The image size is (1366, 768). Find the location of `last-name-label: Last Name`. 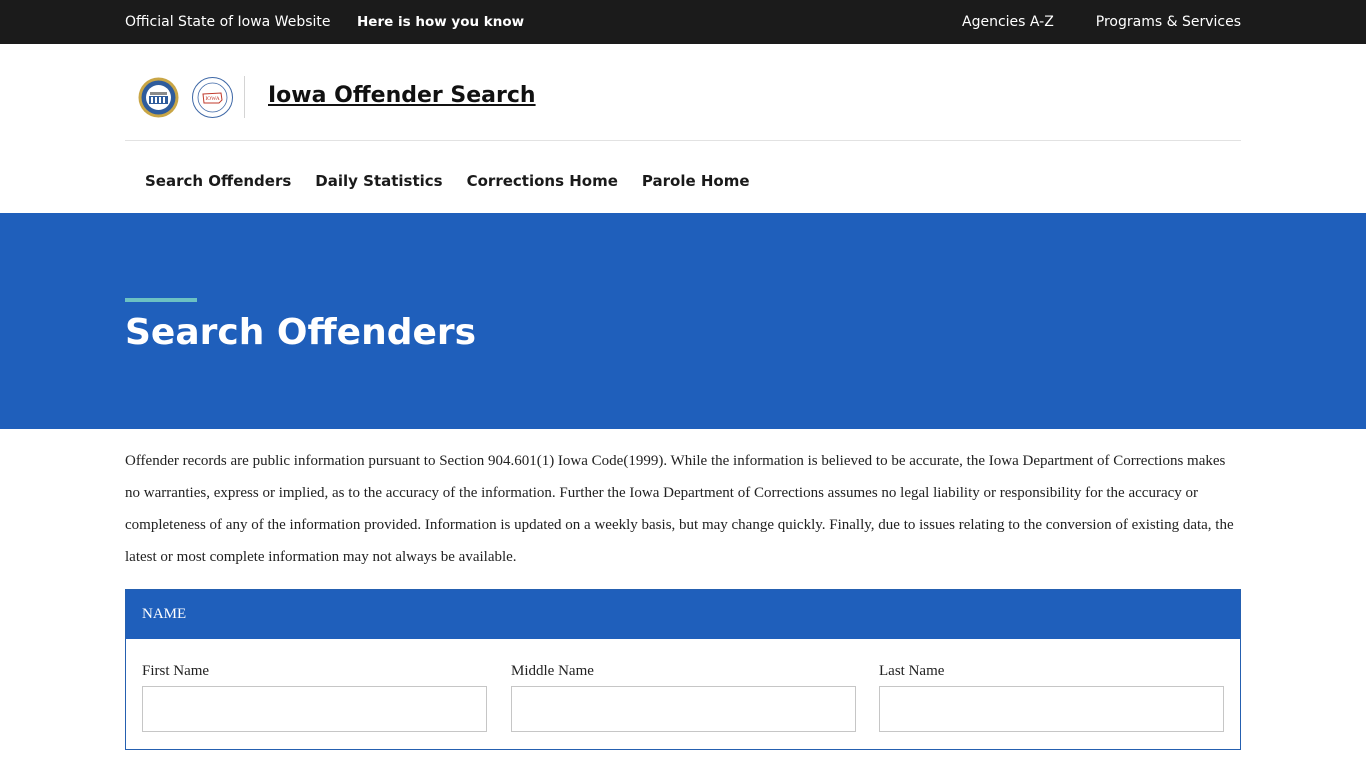

last-name-label: Last Name is located at coordinates (912, 671).